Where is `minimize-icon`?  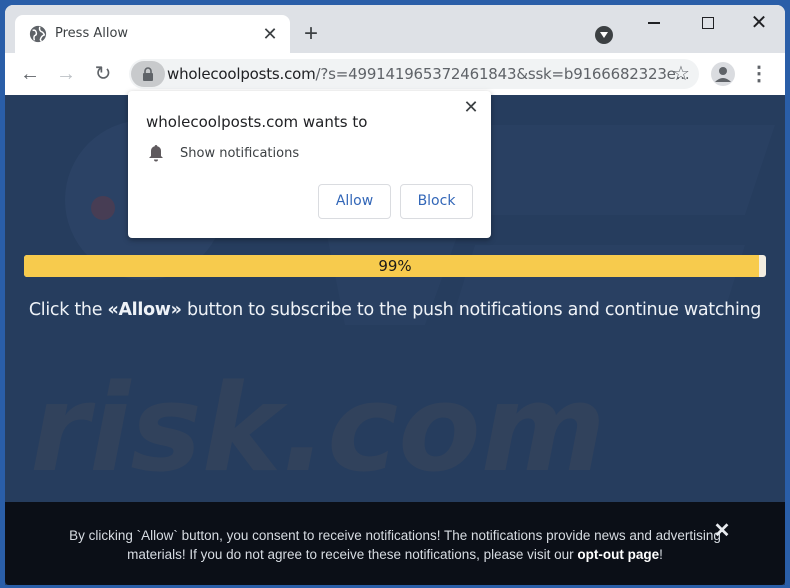
minimize-icon is located at coordinates (654, 23).